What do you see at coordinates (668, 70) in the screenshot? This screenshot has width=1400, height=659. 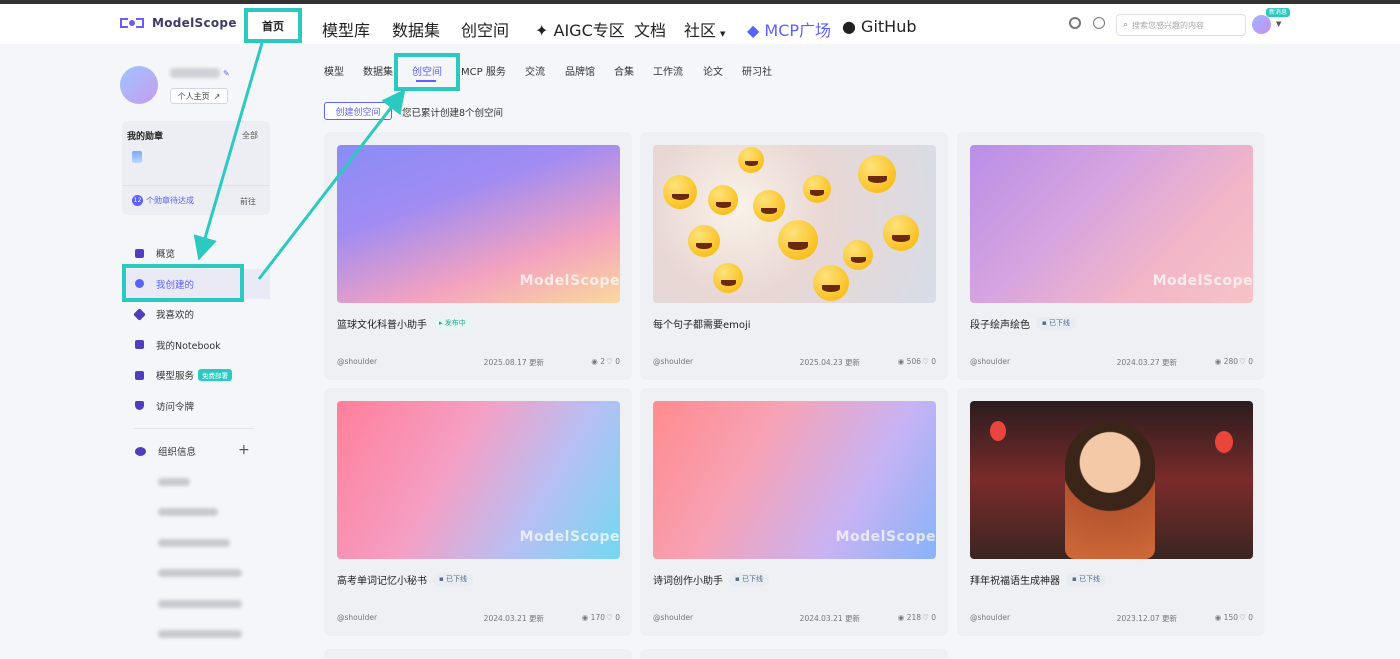 I see `tab-workflows: 工作流` at bounding box center [668, 70].